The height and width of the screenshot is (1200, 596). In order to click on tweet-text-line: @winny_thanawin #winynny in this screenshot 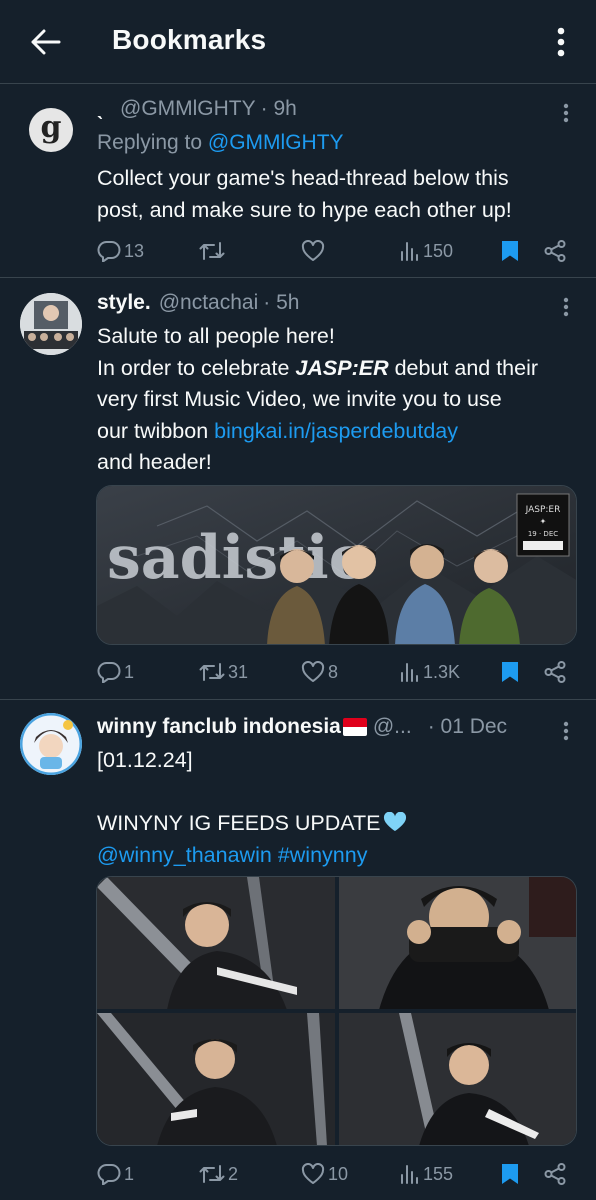, I will do `click(337, 856)`.